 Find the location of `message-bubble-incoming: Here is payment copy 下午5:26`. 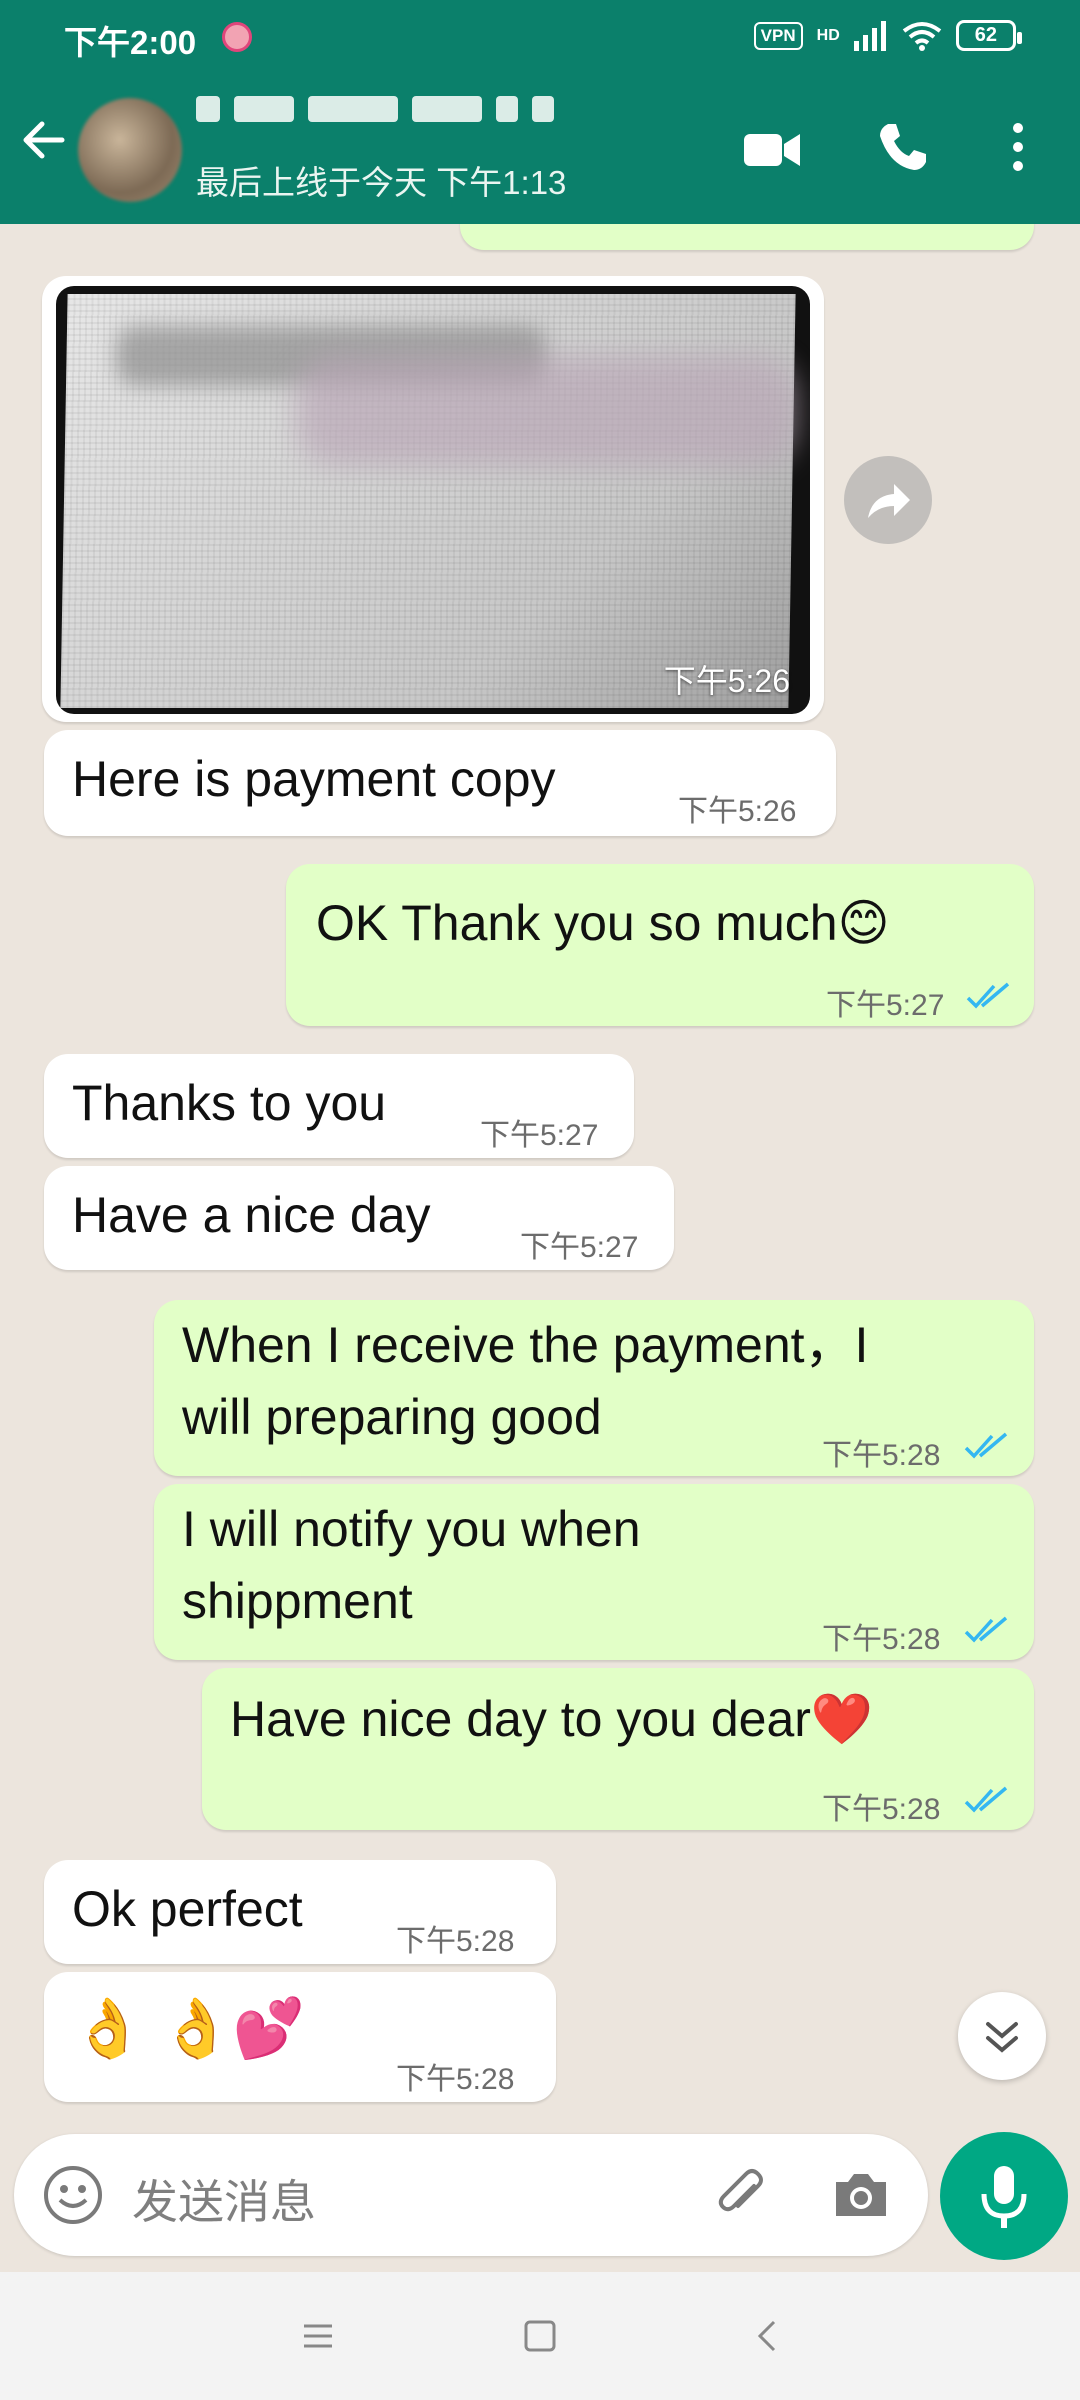

message-bubble-incoming: Here is payment copy 下午5:26 is located at coordinates (440, 783).